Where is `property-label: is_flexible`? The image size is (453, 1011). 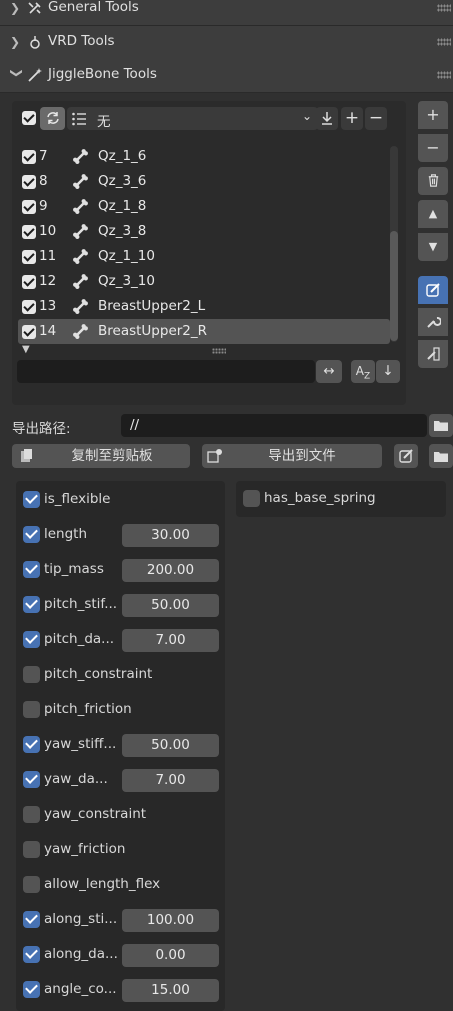
property-label: is_flexible is located at coordinates (77, 499).